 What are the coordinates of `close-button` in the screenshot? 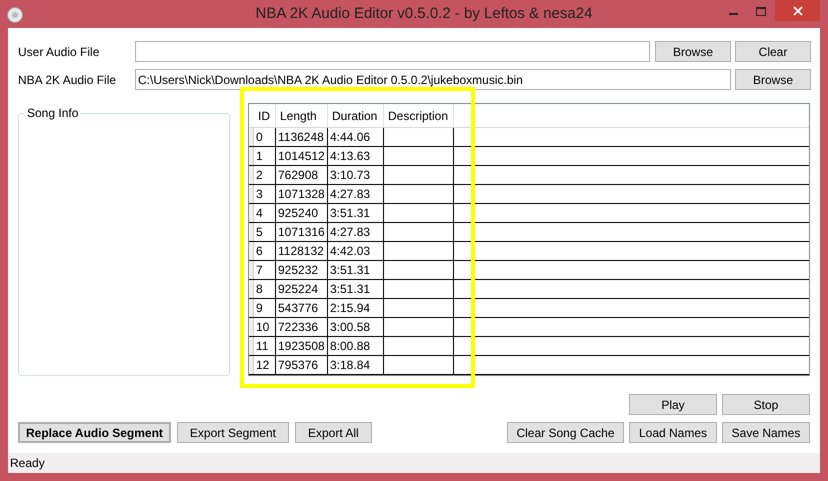 It's located at (797, 10).